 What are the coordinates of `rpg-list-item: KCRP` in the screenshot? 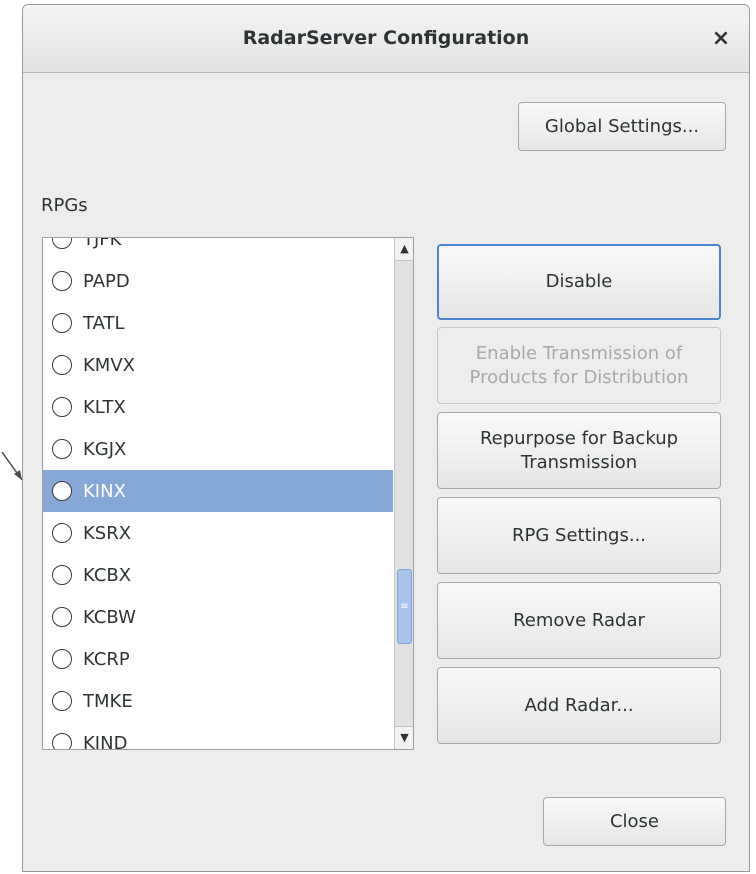 It's located at (218, 659).